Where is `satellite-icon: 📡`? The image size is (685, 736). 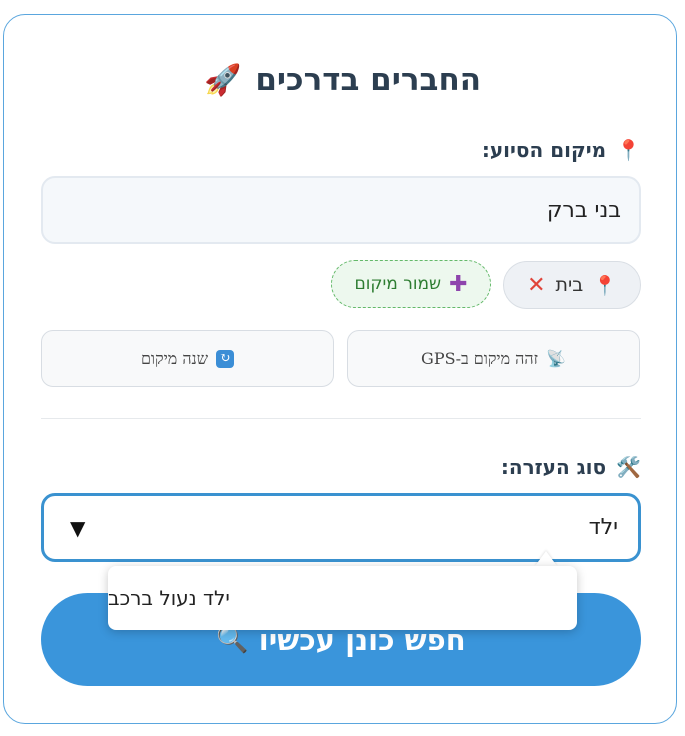 satellite-icon: 📡 is located at coordinates (556, 358).